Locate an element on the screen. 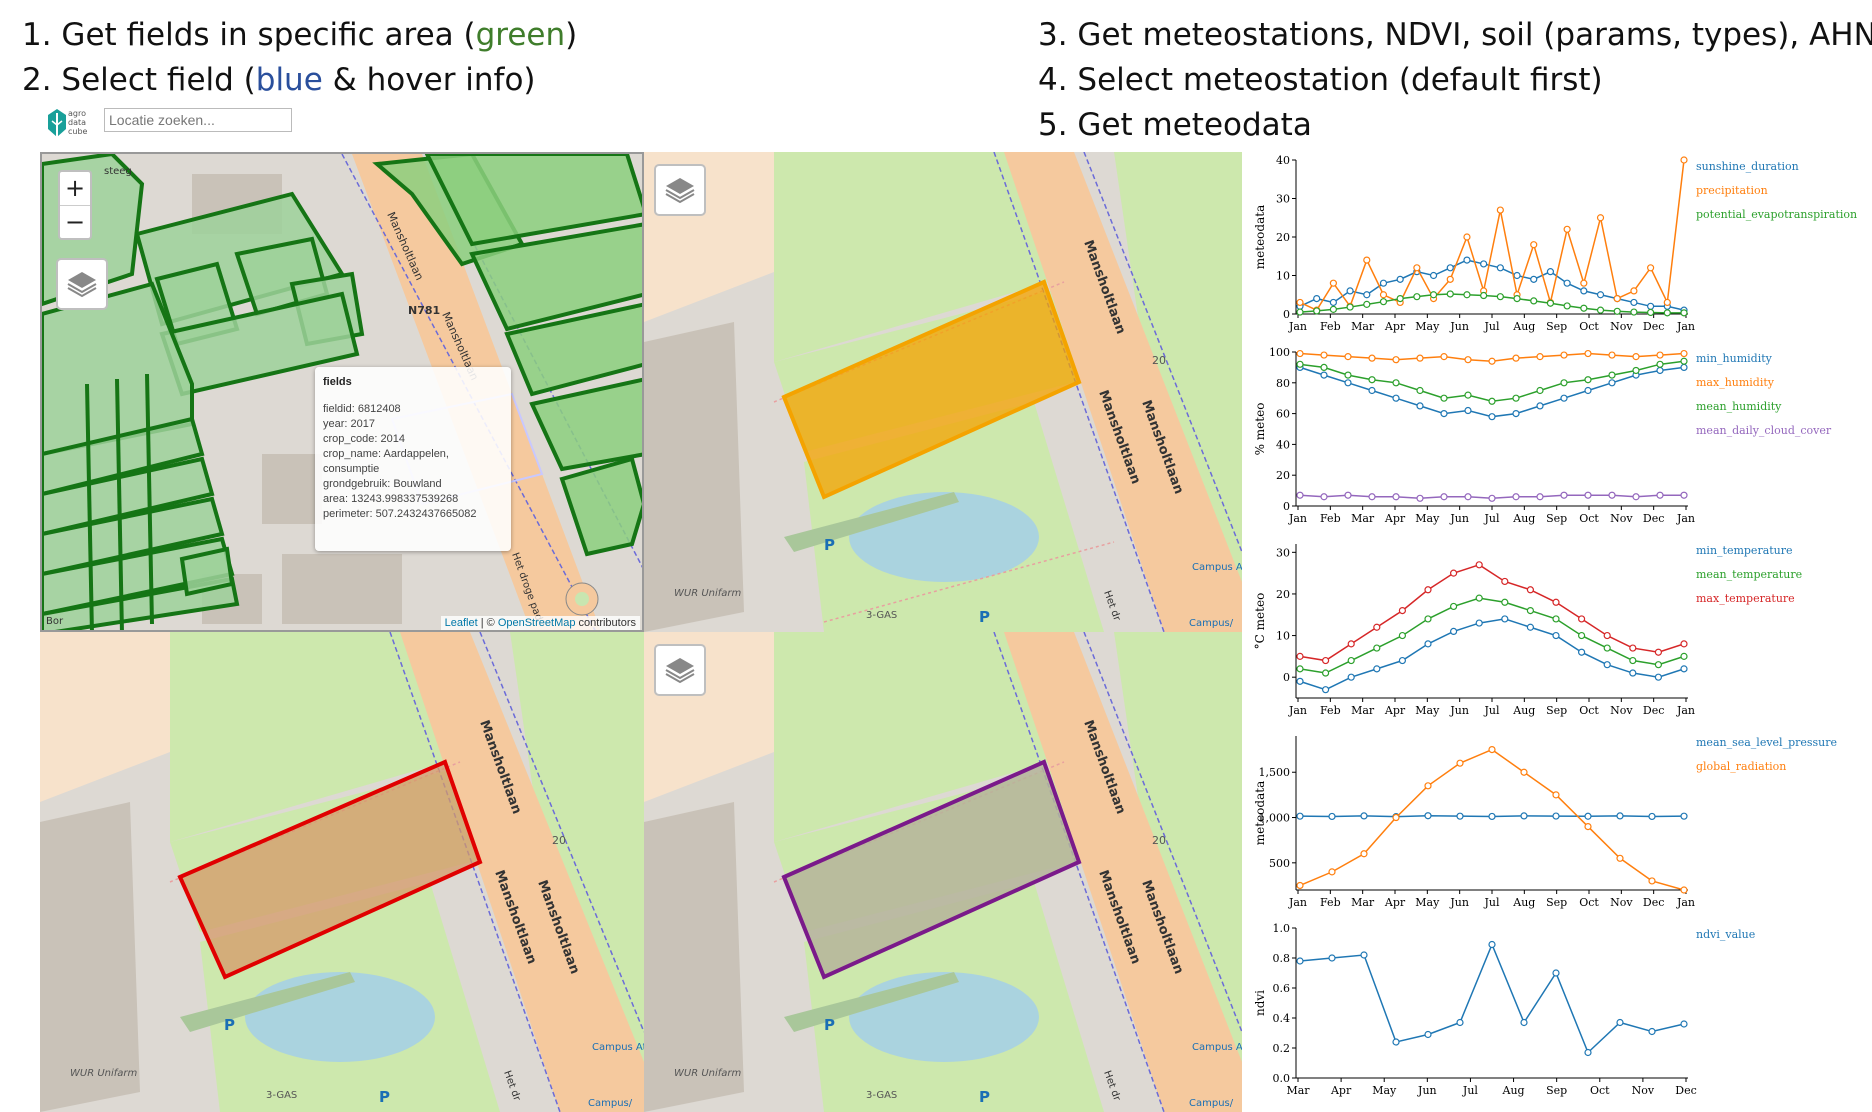 The width and height of the screenshot is (1872, 1112). popup-crop-code: crop_code: 2014 is located at coordinates (364, 439).